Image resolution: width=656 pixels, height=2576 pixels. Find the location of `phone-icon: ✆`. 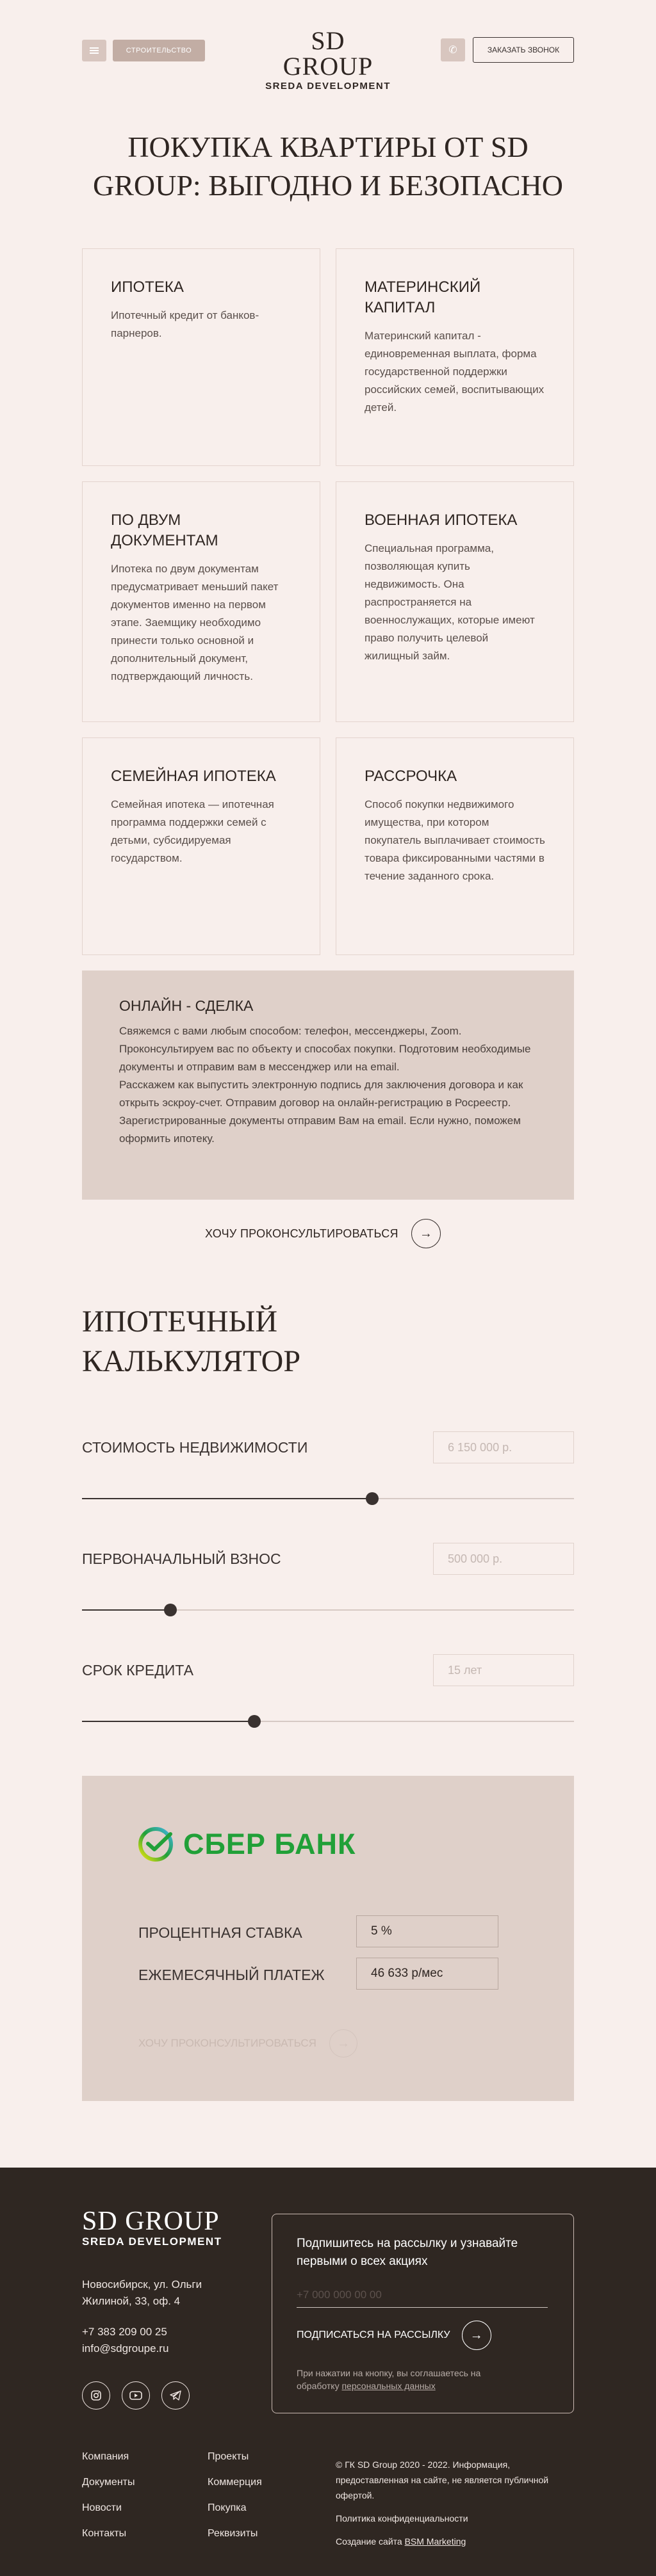

phone-icon: ✆ is located at coordinates (452, 50).